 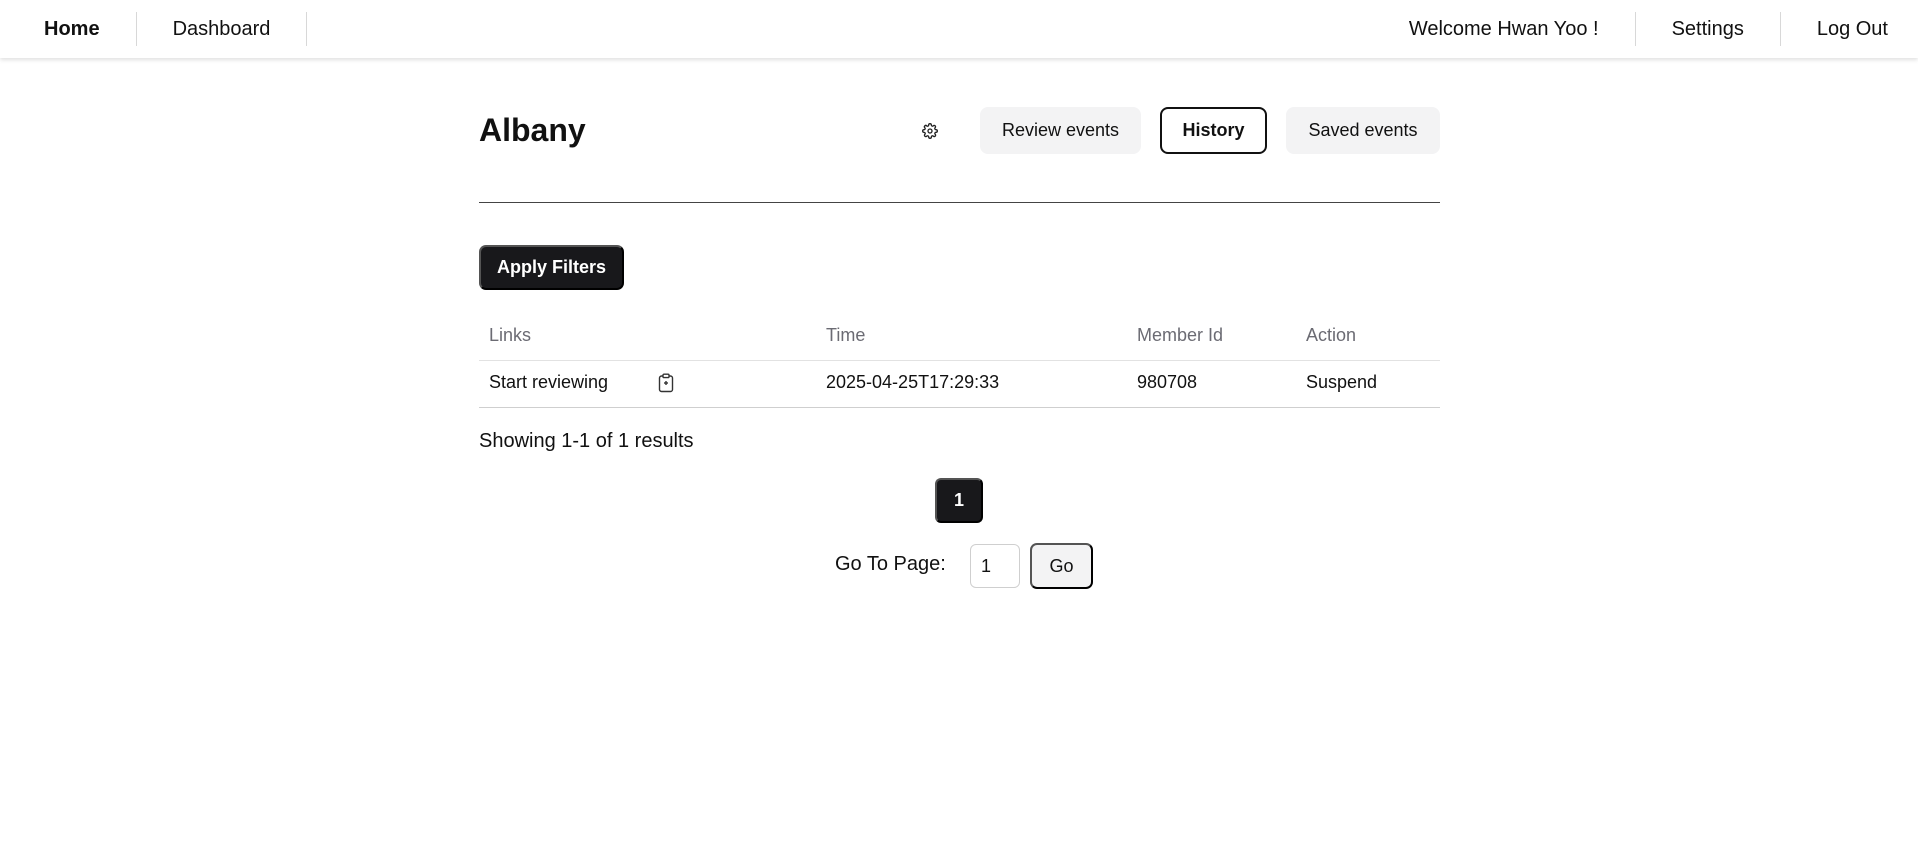 What do you see at coordinates (1180, 335) in the screenshot?
I see `column-header-member-id: Member Id` at bounding box center [1180, 335].